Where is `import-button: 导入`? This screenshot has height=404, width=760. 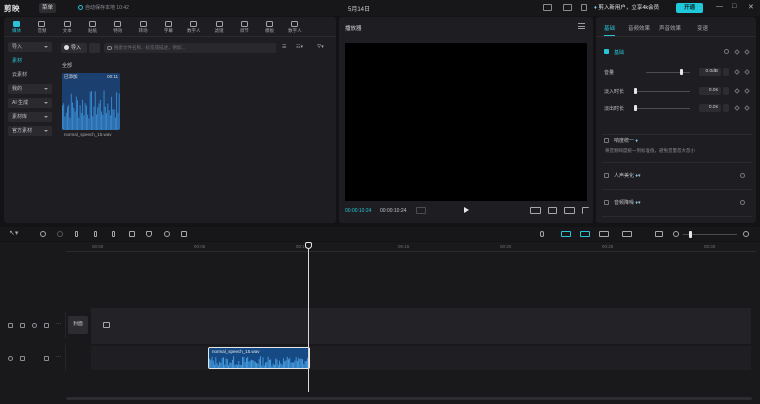 import-button: 导入 is located at coordinates (74, 48).